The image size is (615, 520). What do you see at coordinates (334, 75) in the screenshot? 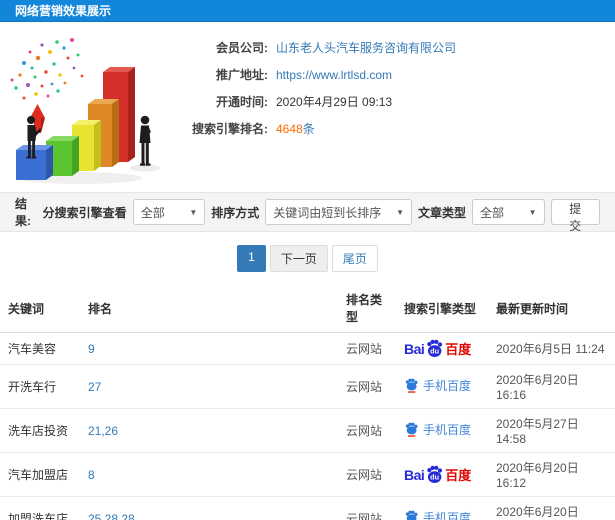
I see `promotion-url-link: https://www.lrtlsd.com` at bounding box center [334, 75].